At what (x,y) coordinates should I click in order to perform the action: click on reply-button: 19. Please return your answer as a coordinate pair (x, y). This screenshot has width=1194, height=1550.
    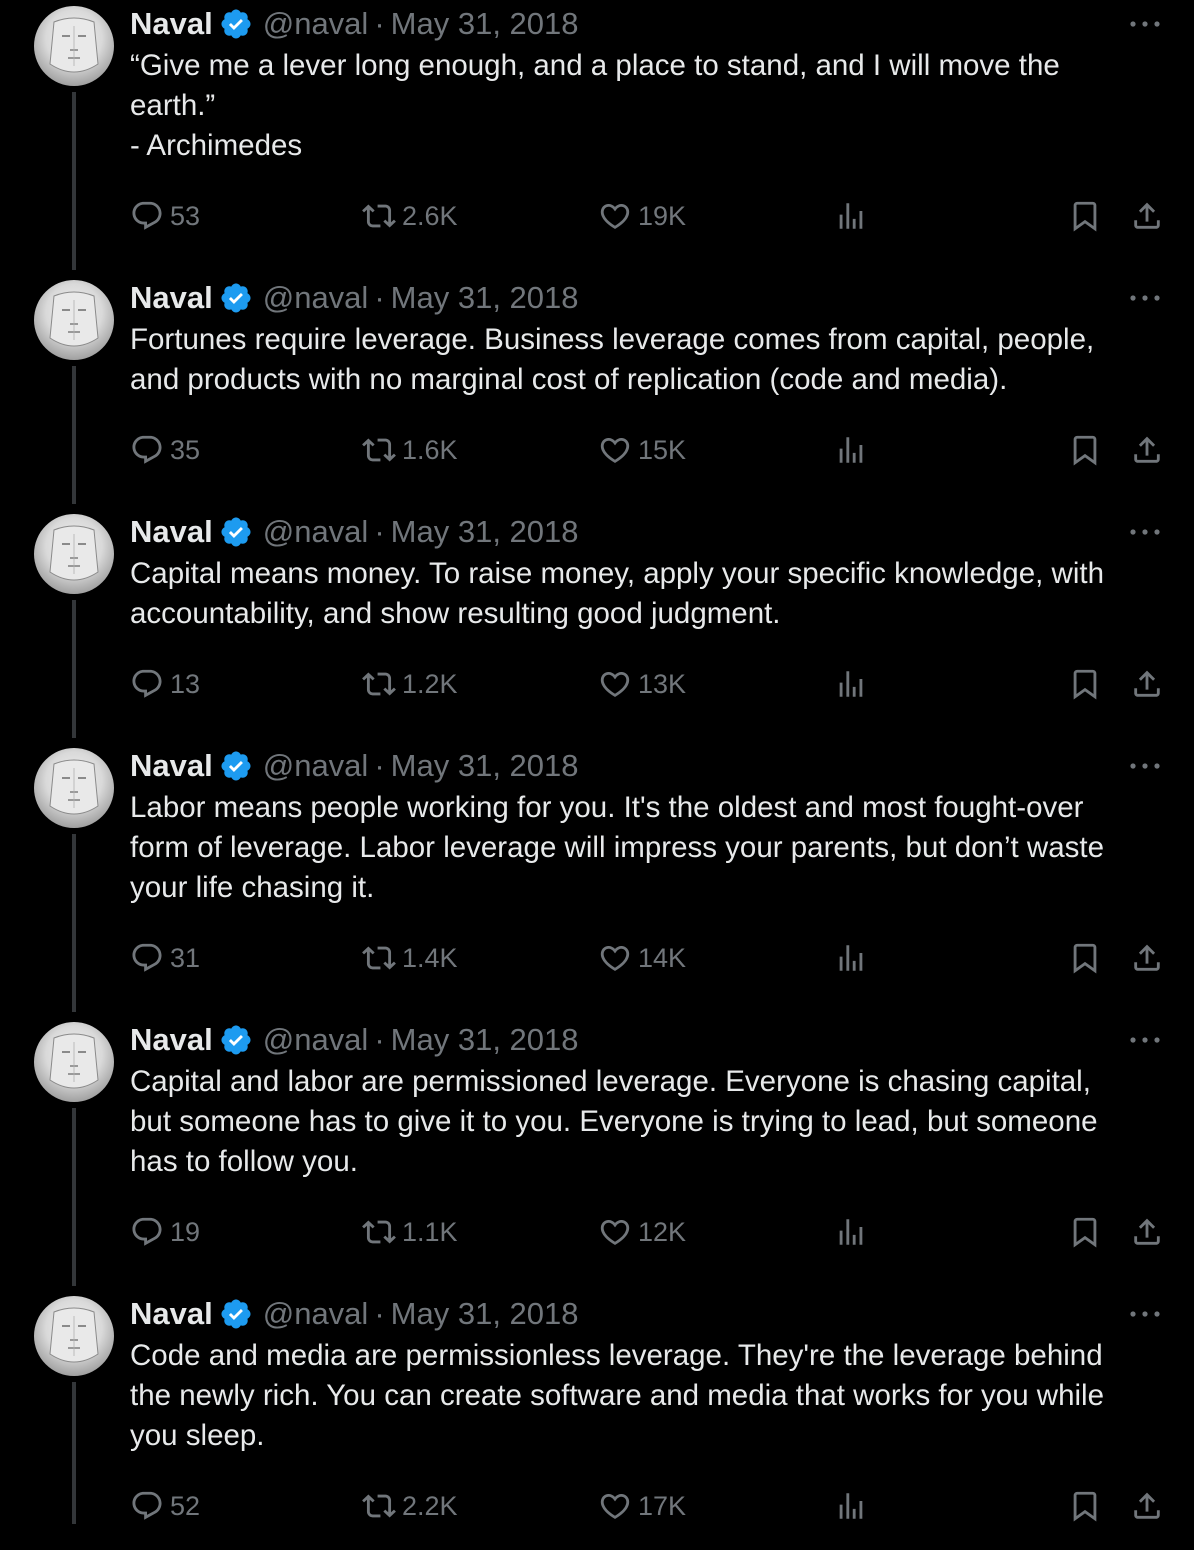
    Looking at the image, I should click on (165, 1232).